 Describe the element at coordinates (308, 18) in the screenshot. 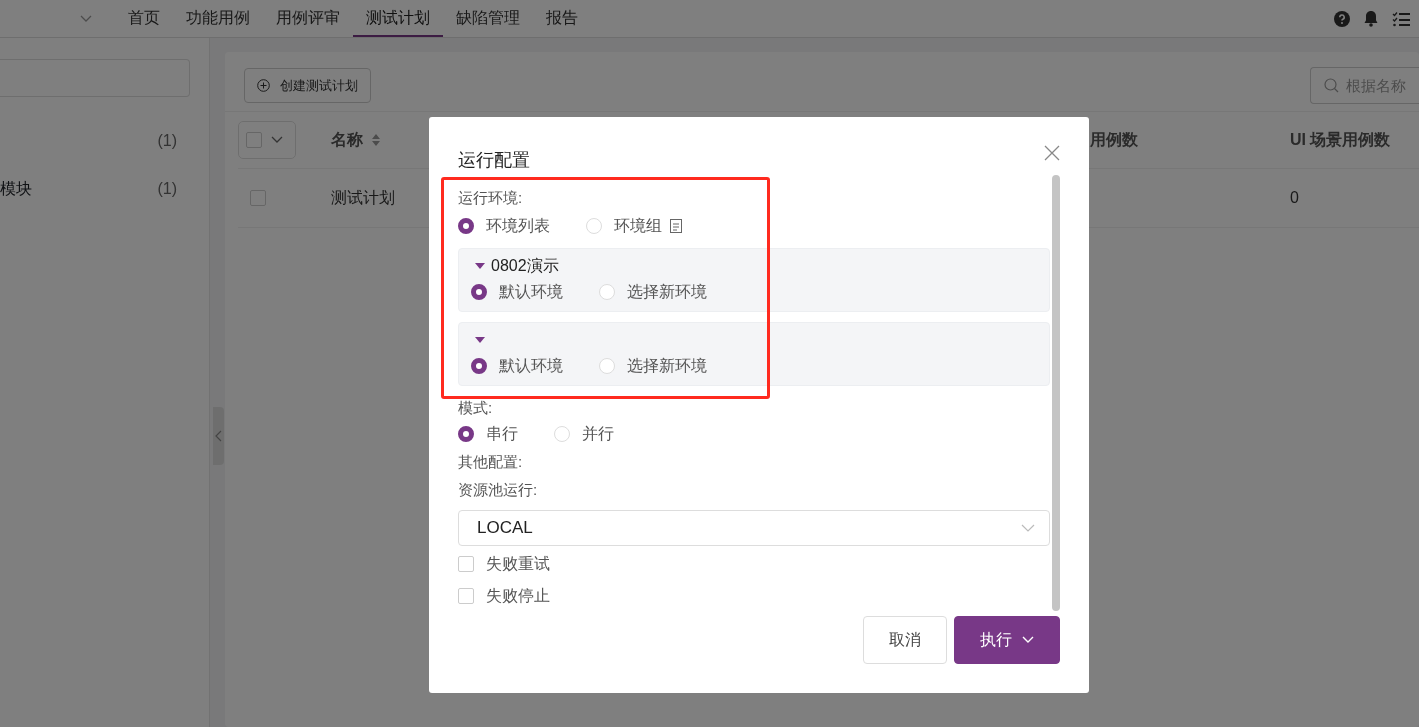

I see `nav-tab: 用例评审` at that location.